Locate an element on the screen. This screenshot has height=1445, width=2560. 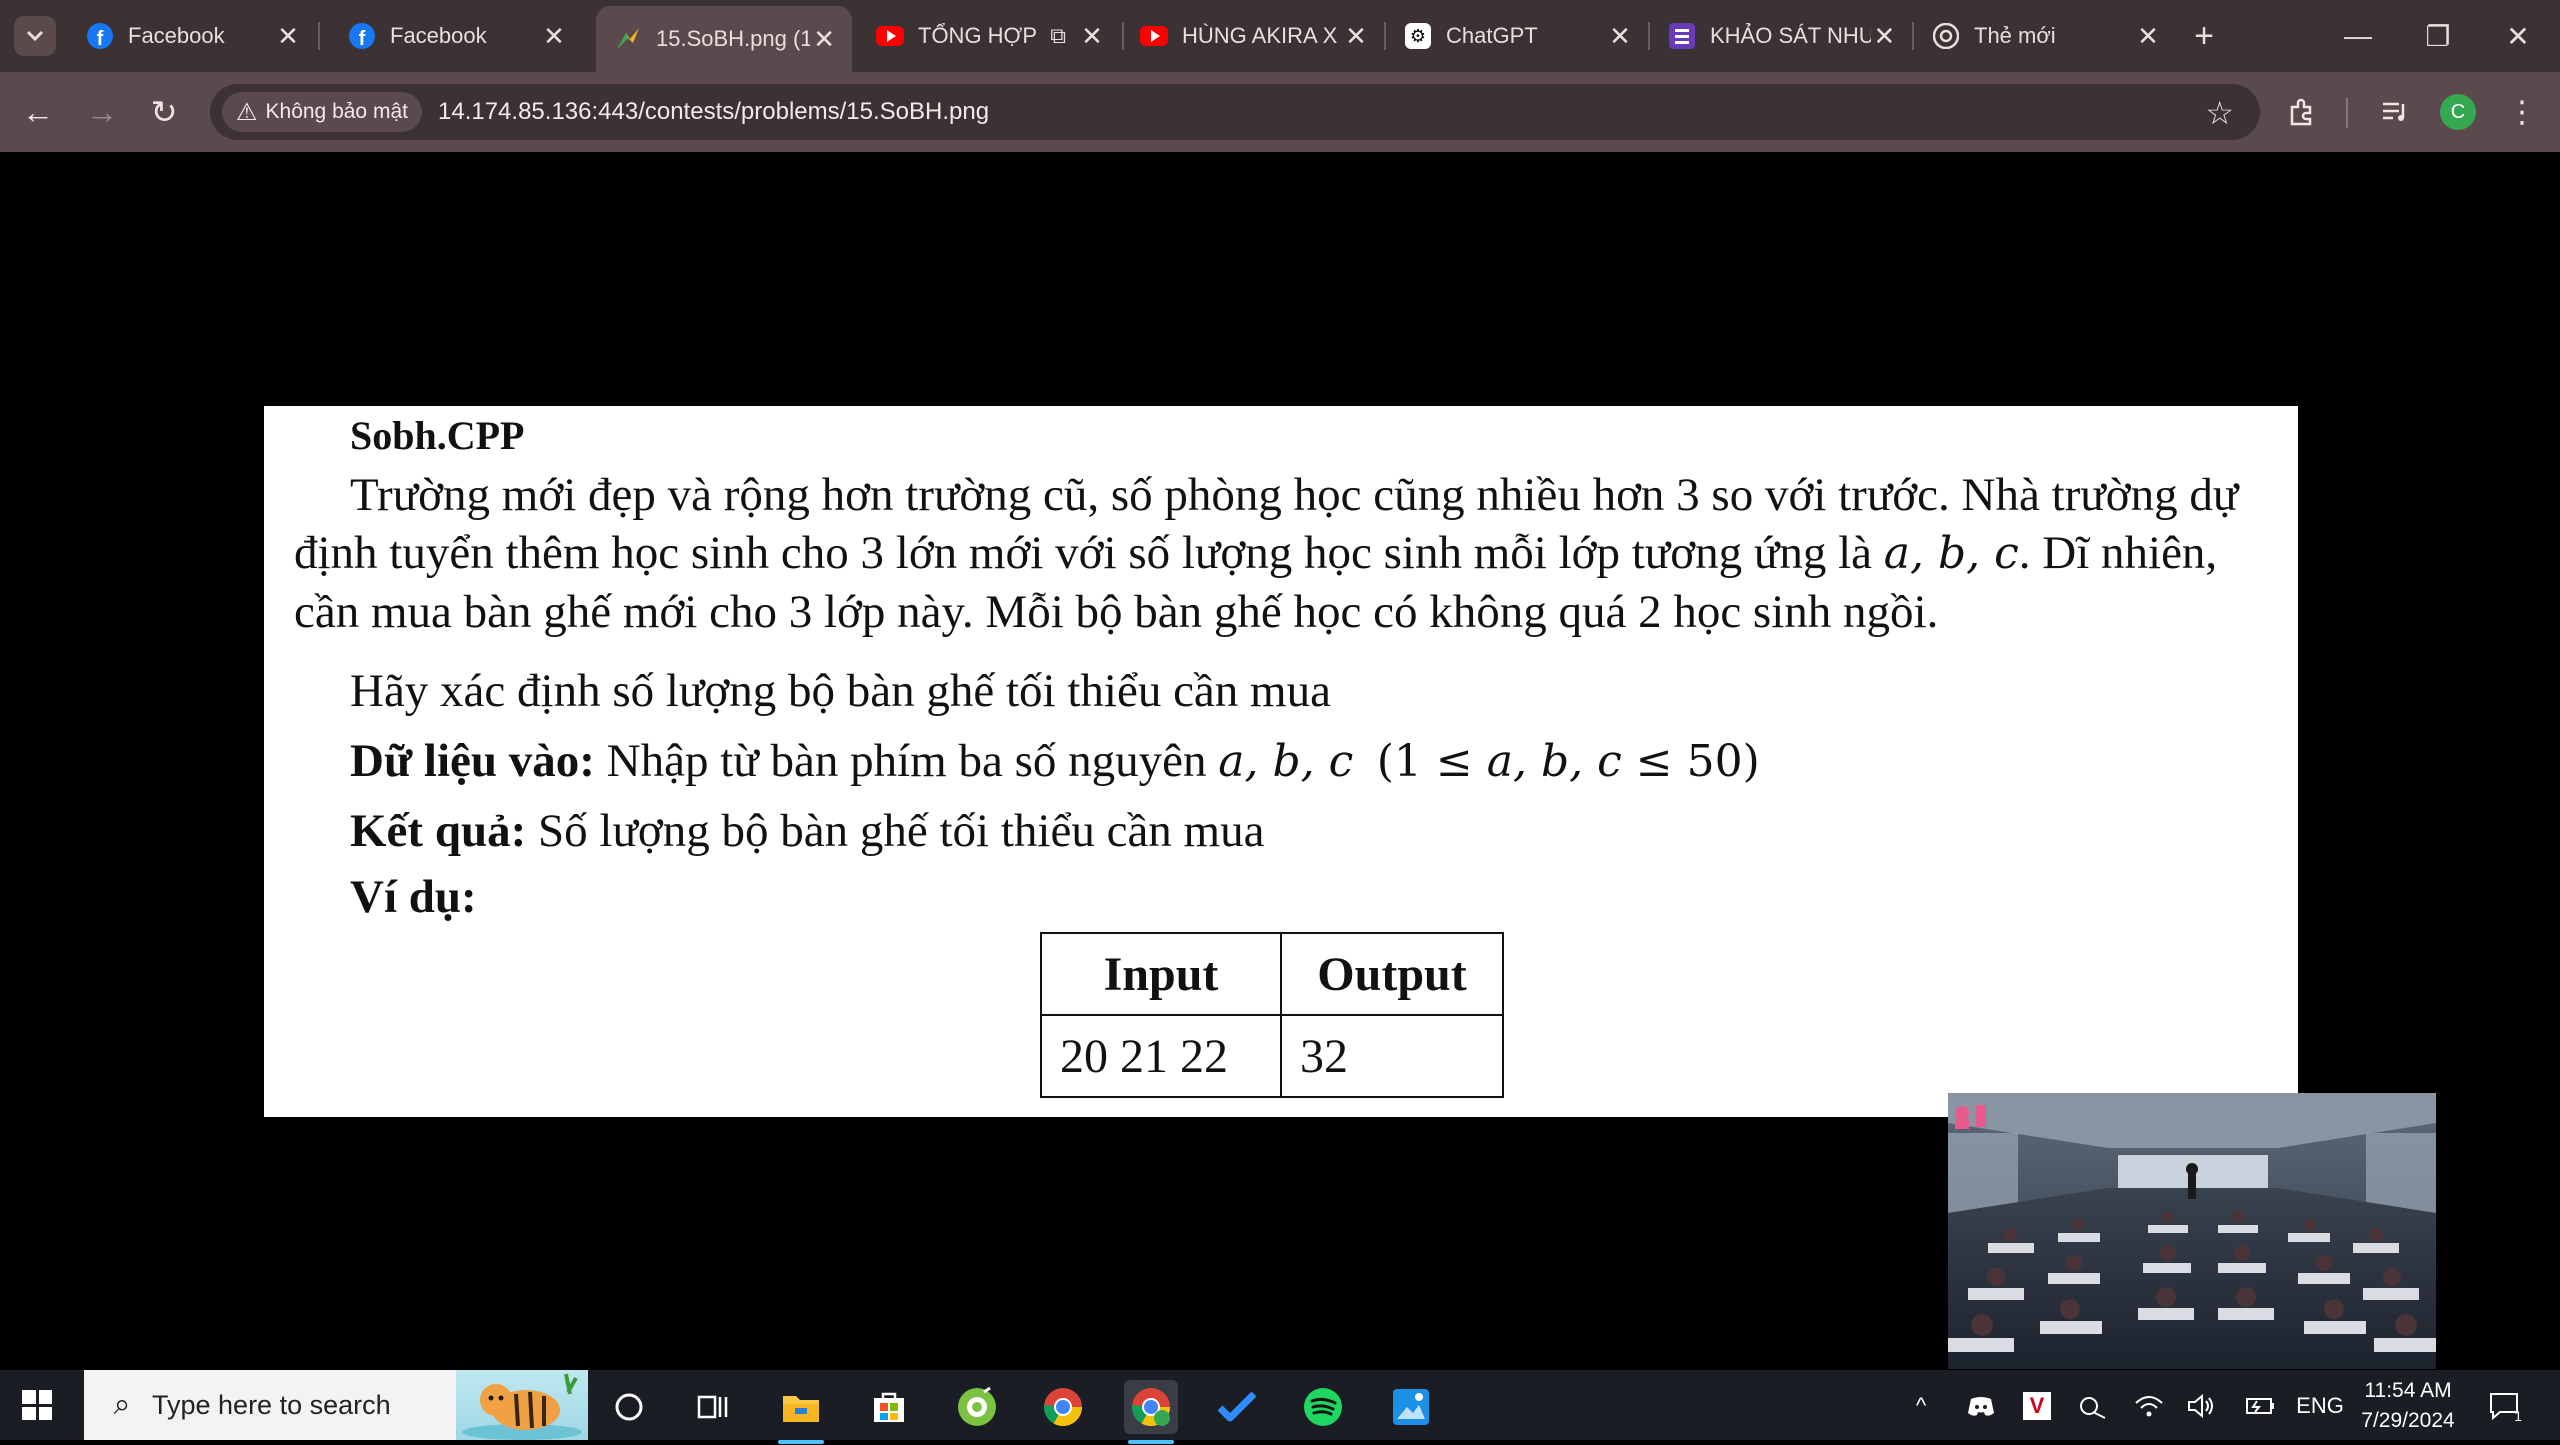
network-sharing-icon is located at coordinates (2093, 1406).